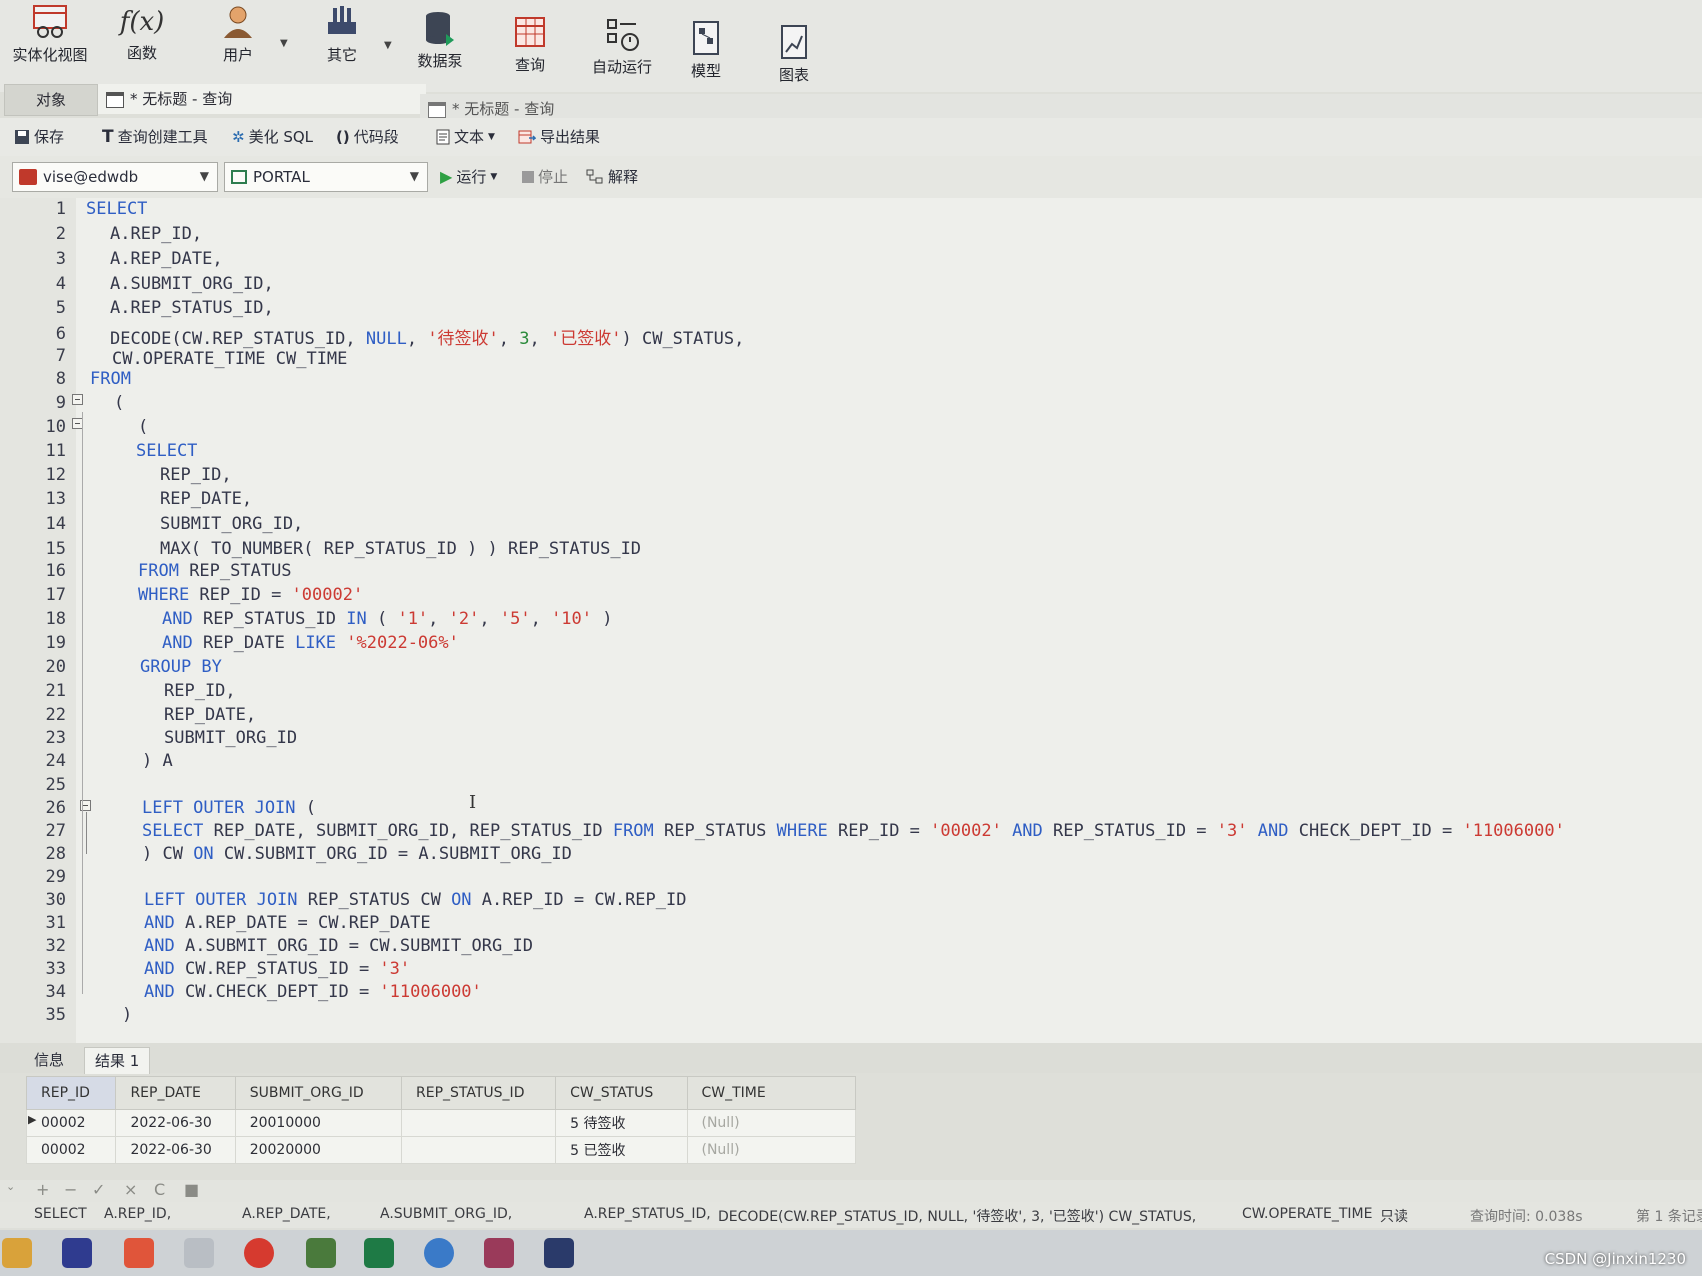 The height and width of the screenshot is (1276, 1702). I want to click on refresh-icon: C, so click(159, 1189).